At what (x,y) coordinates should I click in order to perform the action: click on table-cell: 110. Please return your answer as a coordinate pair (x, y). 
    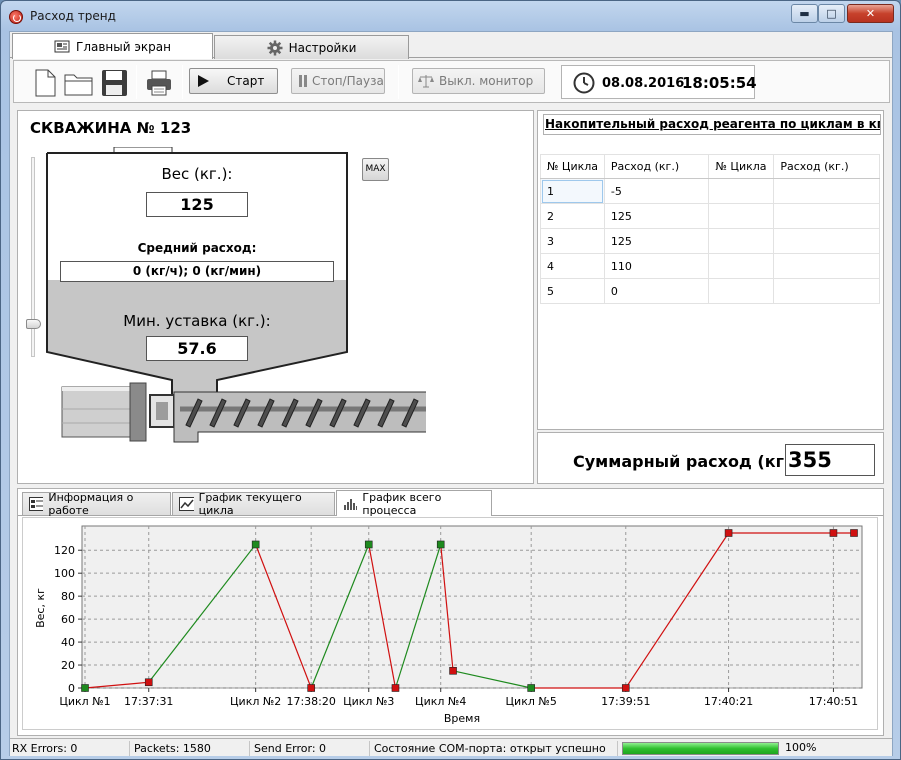
    Looking at the image, I should click on (656, 266).